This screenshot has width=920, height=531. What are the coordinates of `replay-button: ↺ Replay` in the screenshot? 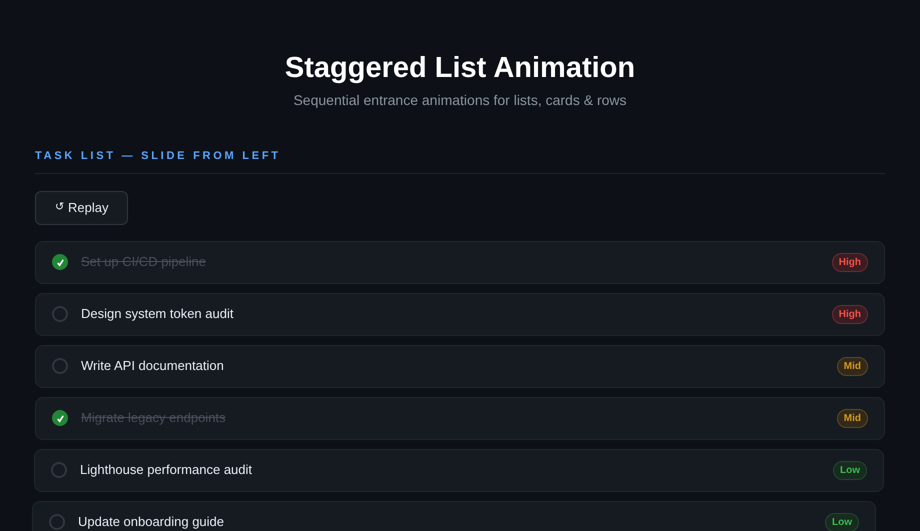 It's located at (81, 207).